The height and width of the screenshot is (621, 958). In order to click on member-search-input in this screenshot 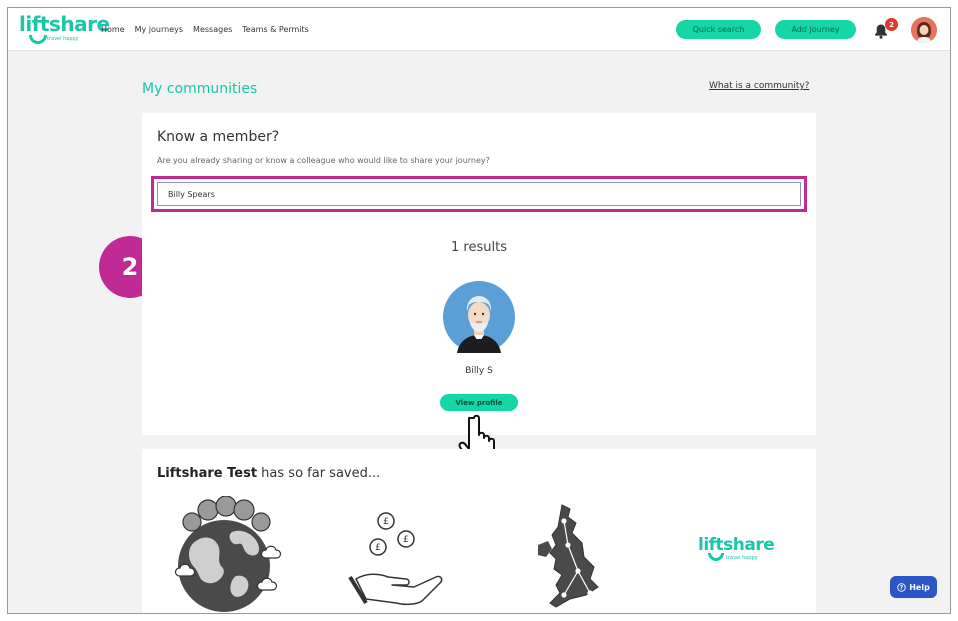, I will do `click(479, 194)`.